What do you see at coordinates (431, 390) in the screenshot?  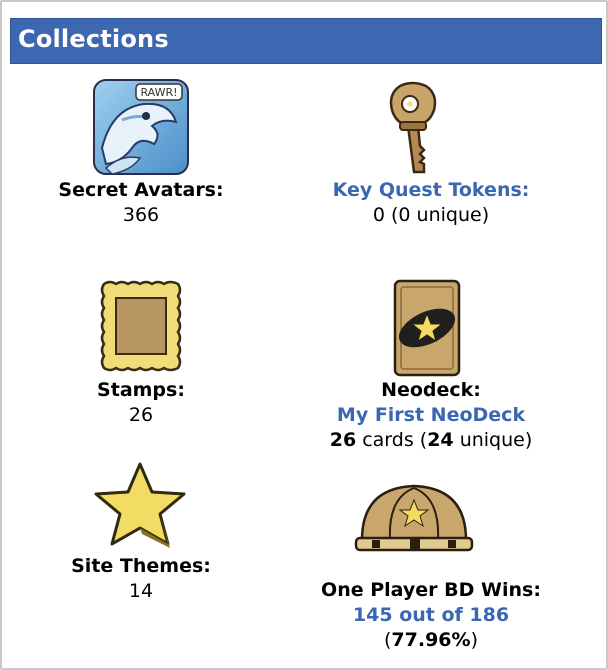 I see `neodeck-label: Neodeck:` at bounding box center [431, 390].